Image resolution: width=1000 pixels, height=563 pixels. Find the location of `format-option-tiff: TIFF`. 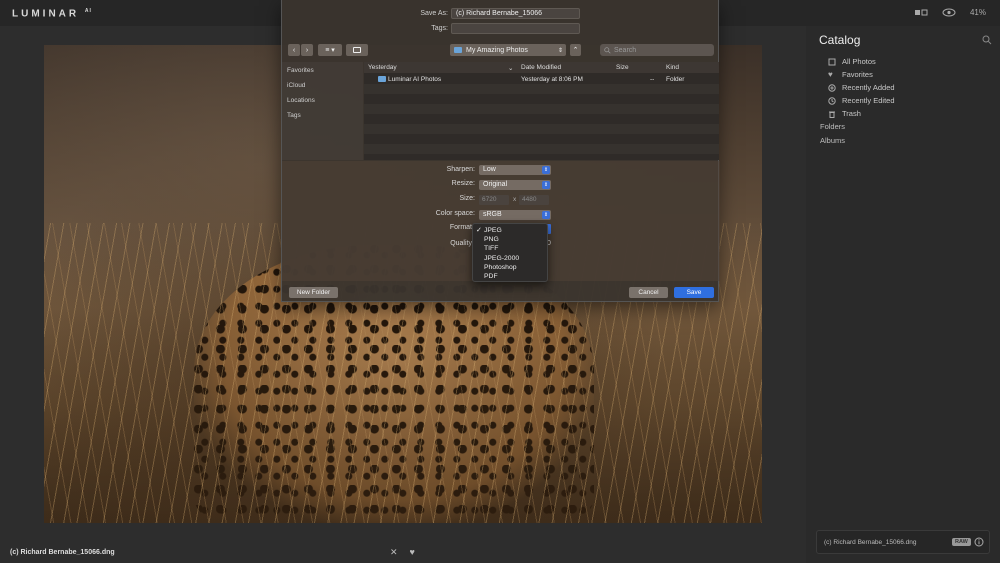

format-option-tiff: TIFF is located at coordinates (510, 248).